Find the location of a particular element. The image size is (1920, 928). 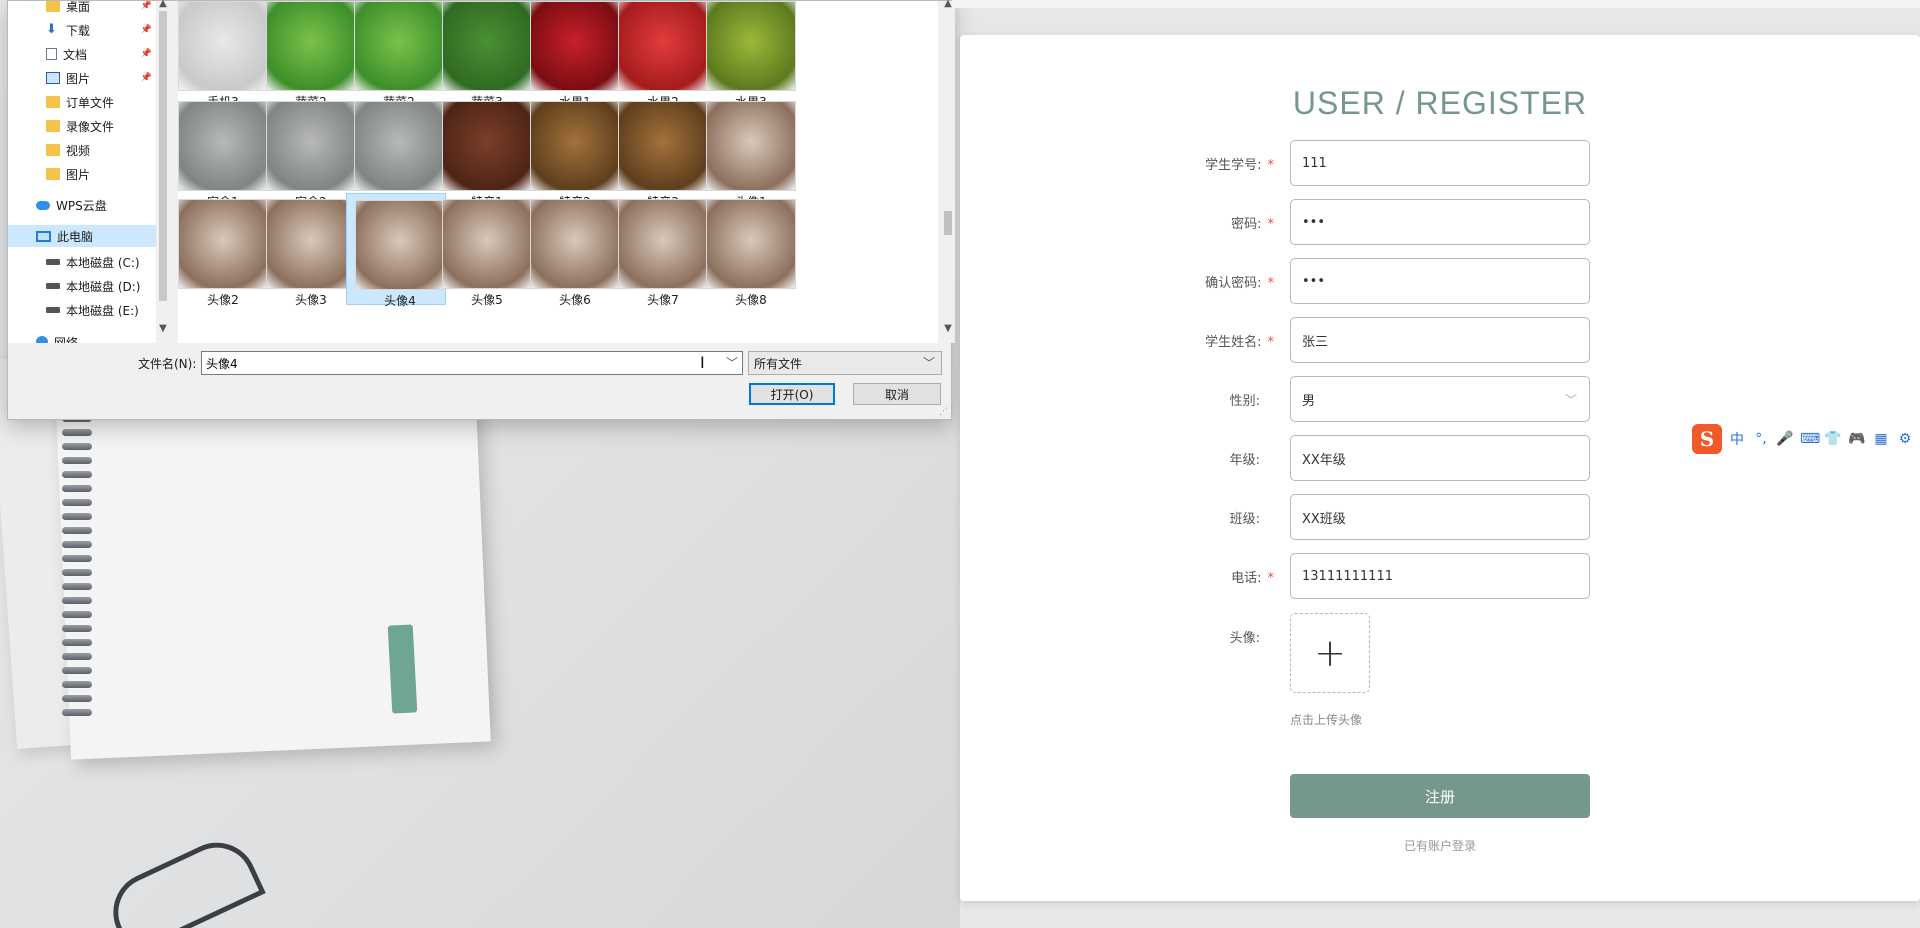

login-link: 已有账户登录 is located at coordinates (1440, 845).